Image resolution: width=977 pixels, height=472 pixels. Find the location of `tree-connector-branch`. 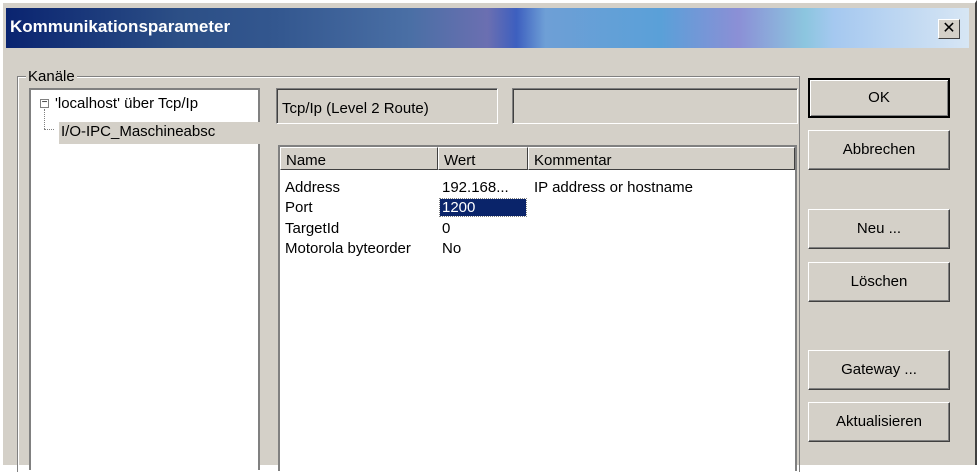

tree-connector-branch is located at coordinates (49, 129).